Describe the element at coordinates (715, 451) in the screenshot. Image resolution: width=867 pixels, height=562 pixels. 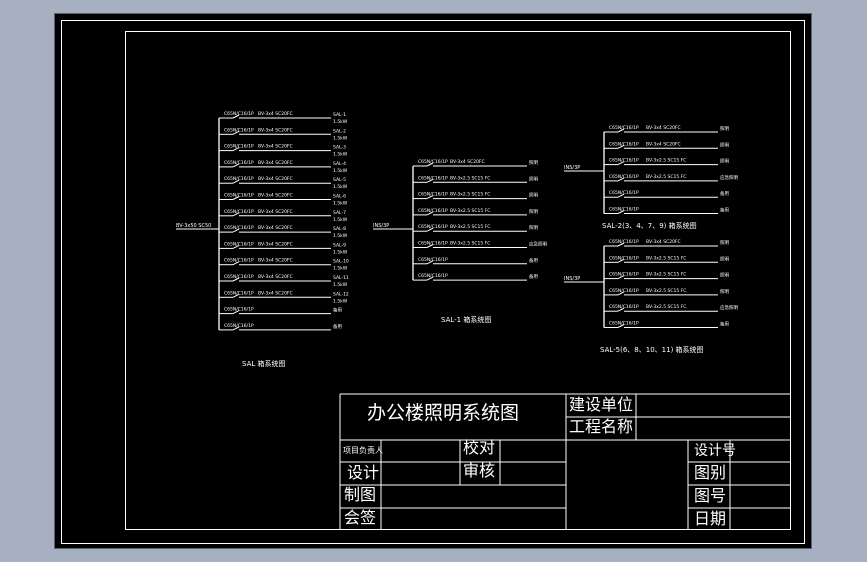
I see `design-number-label: 设计号` at that location.